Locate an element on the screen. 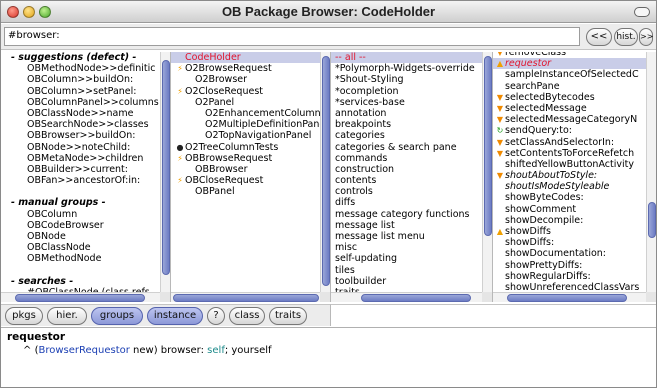  method-item: showRegularDiffs: is located at coordinates (569, 276).